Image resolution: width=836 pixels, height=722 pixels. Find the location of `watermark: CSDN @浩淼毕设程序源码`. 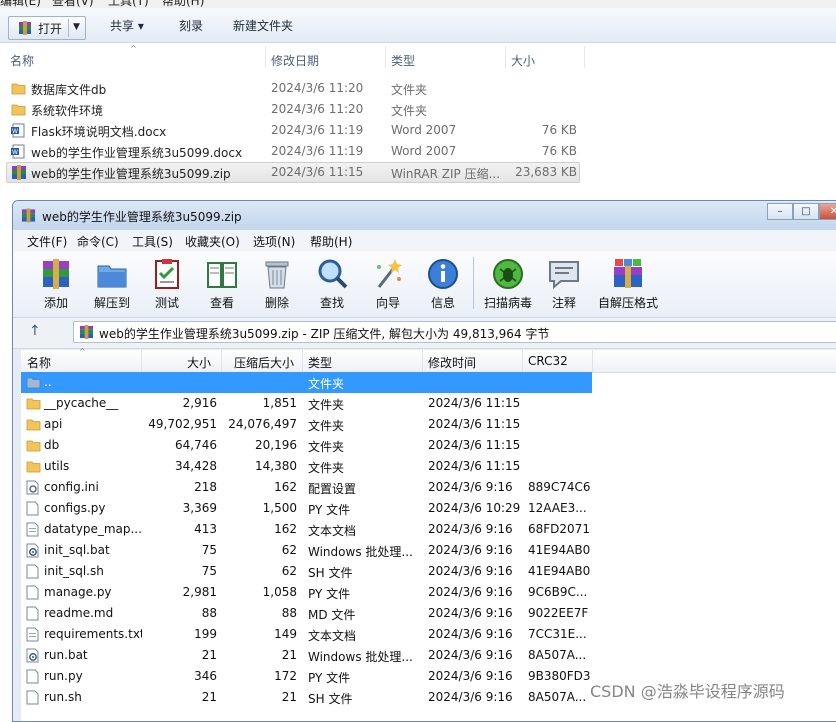

watermark: CSDN @浩淼毕设程序源码 is located at coordinates (687, 691).